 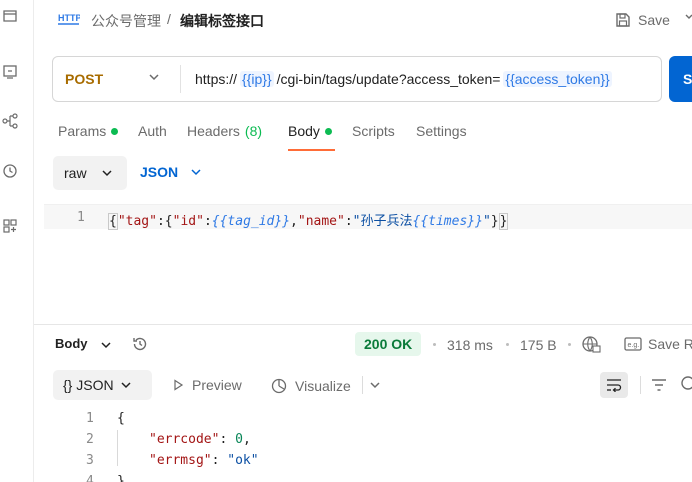 What do you see at coordinates (10, 226) in the screenshot?
I see `apps-icon` at bounding box center [10, 226].